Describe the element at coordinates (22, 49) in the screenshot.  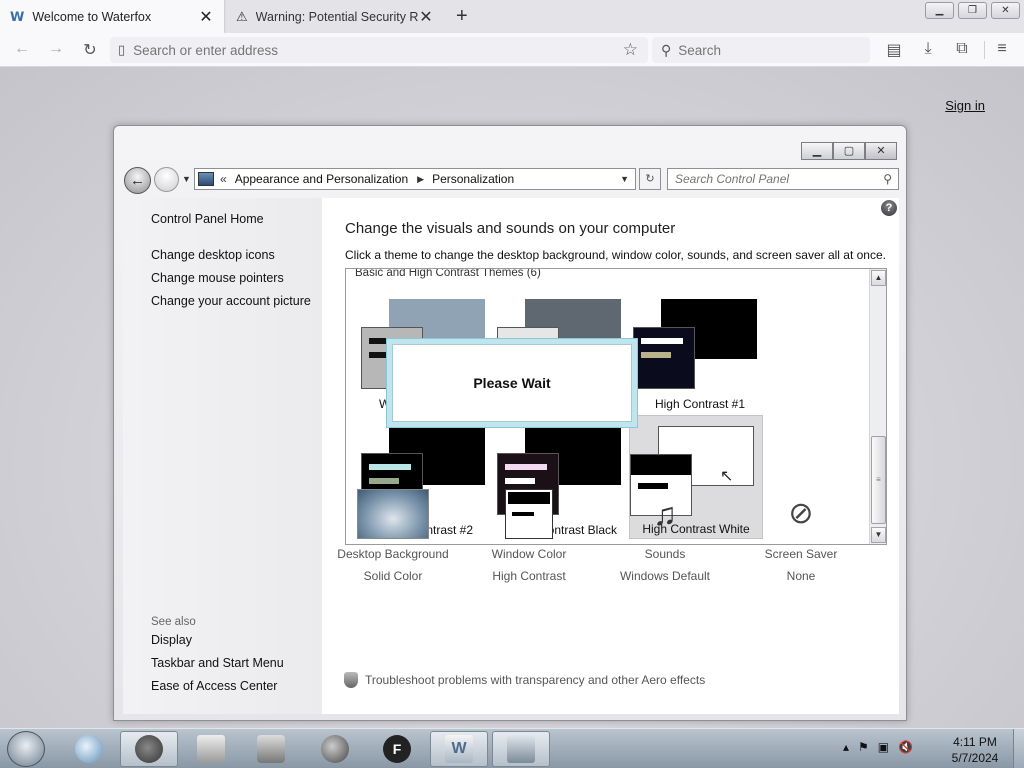
I see `back-icon: ←` at that location.